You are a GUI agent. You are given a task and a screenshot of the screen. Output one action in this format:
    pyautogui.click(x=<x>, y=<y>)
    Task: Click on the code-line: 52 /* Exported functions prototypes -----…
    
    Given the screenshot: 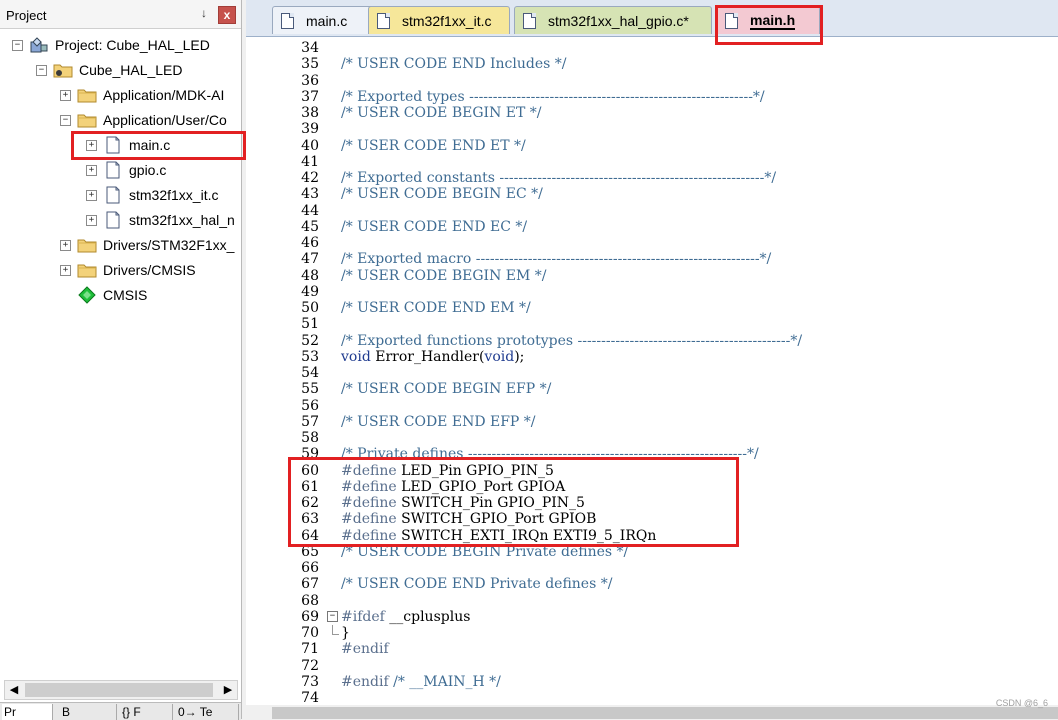 What is the action you would take?
    pyautogui.click(x=652, y=341)
    